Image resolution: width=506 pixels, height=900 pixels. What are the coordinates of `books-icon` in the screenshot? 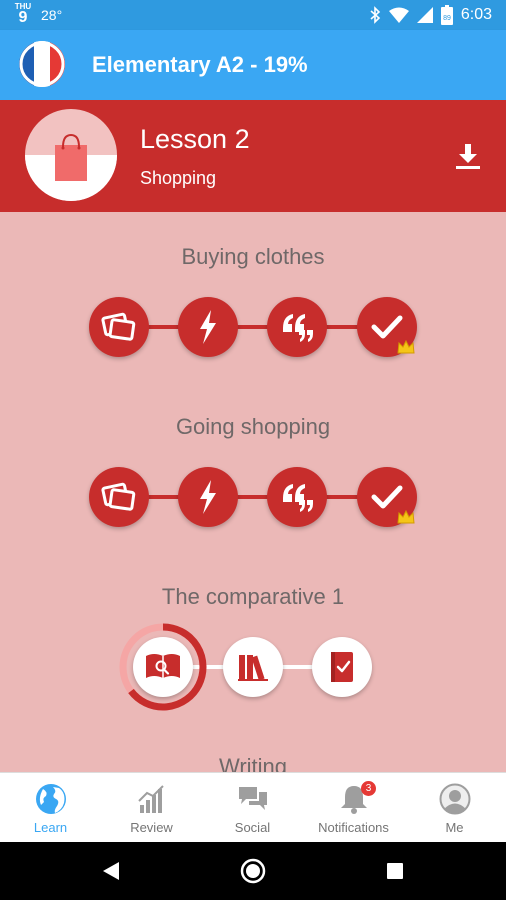 It's located at (253, 668).